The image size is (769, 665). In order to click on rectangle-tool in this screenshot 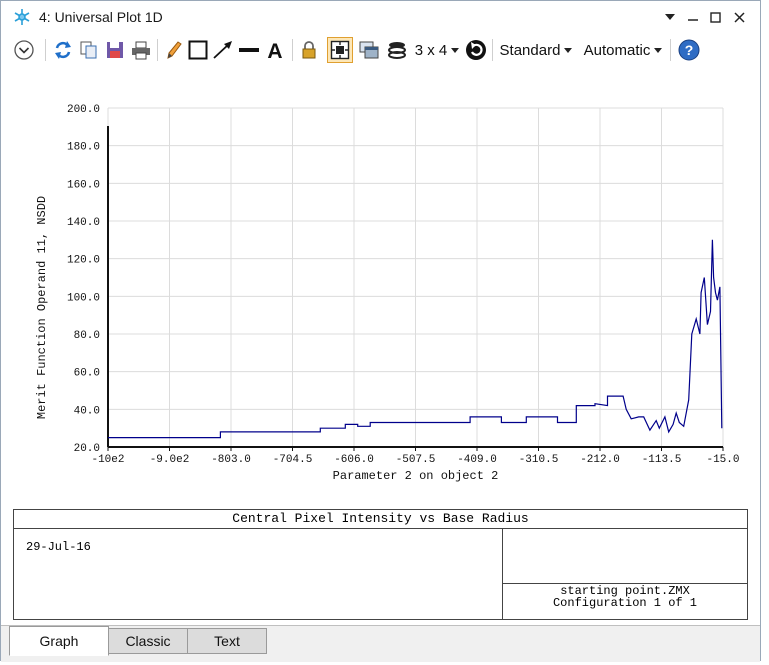, I will do `click(198, 50)`.